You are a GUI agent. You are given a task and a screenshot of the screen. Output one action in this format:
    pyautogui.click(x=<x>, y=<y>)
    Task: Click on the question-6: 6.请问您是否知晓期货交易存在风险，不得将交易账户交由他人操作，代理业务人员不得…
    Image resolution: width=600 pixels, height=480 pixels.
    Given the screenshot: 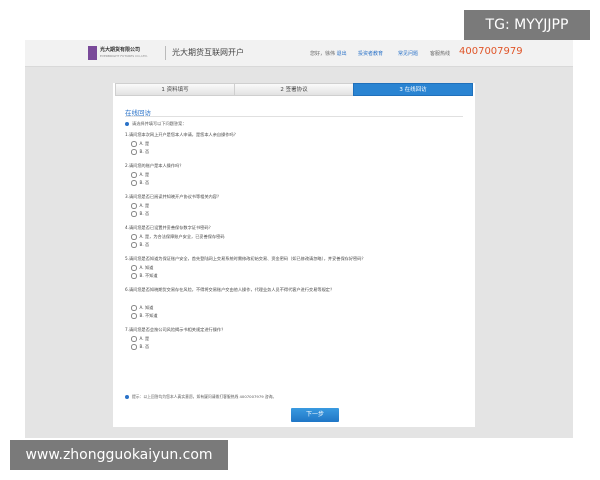 What is the action you would take?
    pyautogui.click(x=230, y=289)
    